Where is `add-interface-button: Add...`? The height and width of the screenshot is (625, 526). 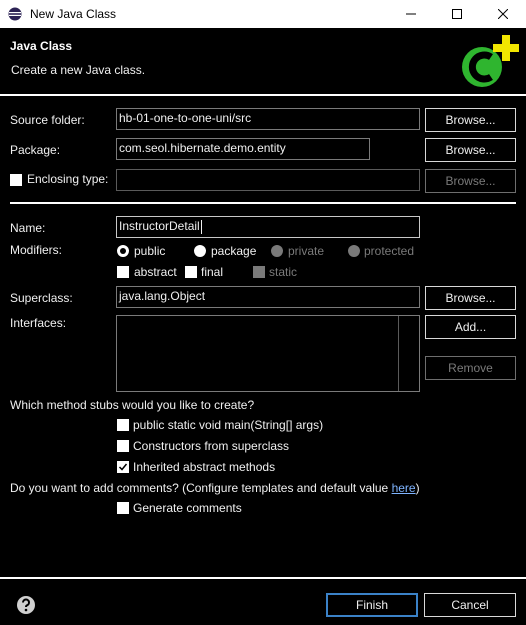
add-interface-button: Add... is located at coordinates (470, 327).